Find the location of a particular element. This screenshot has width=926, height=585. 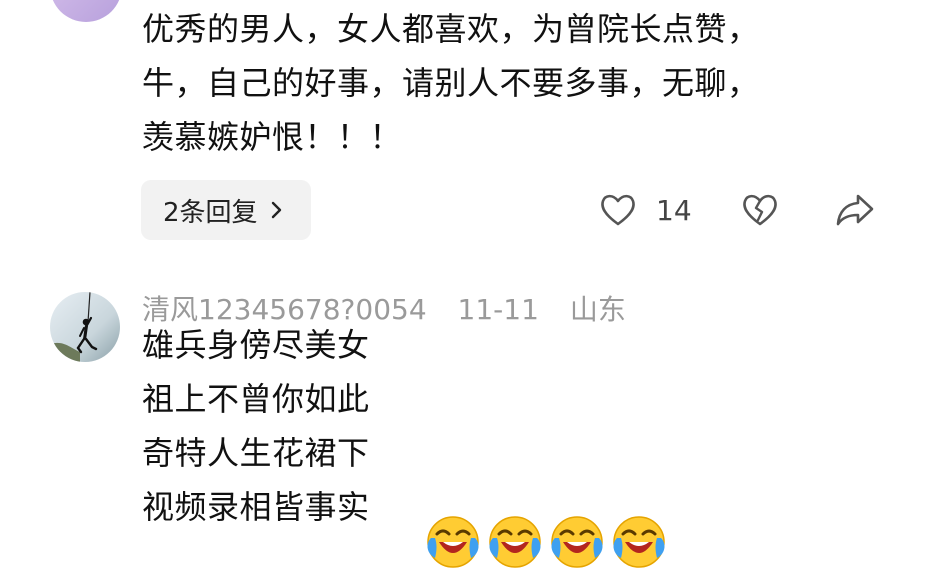

like-button: 14 is located at coordinates (645, 210).